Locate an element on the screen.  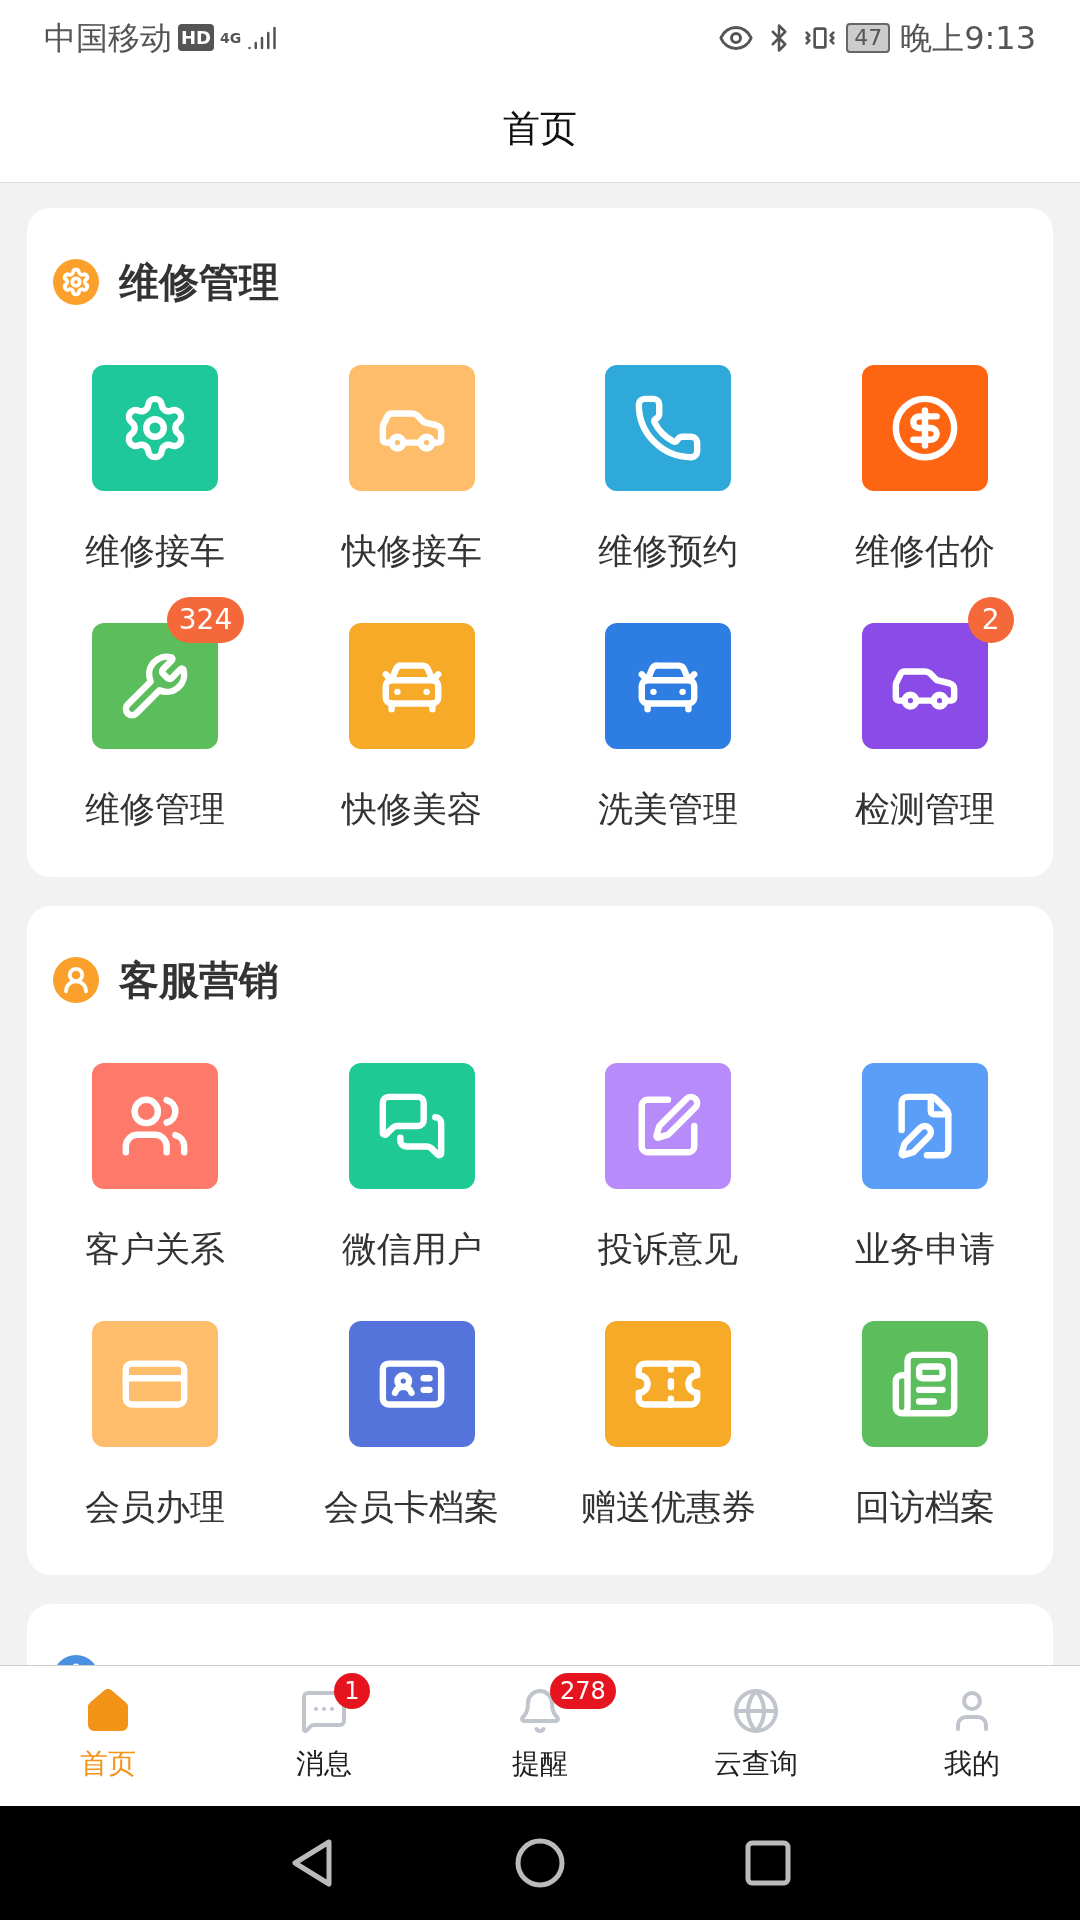
feature-label: 会员卡档案 is located at coordinates (412, 1507).